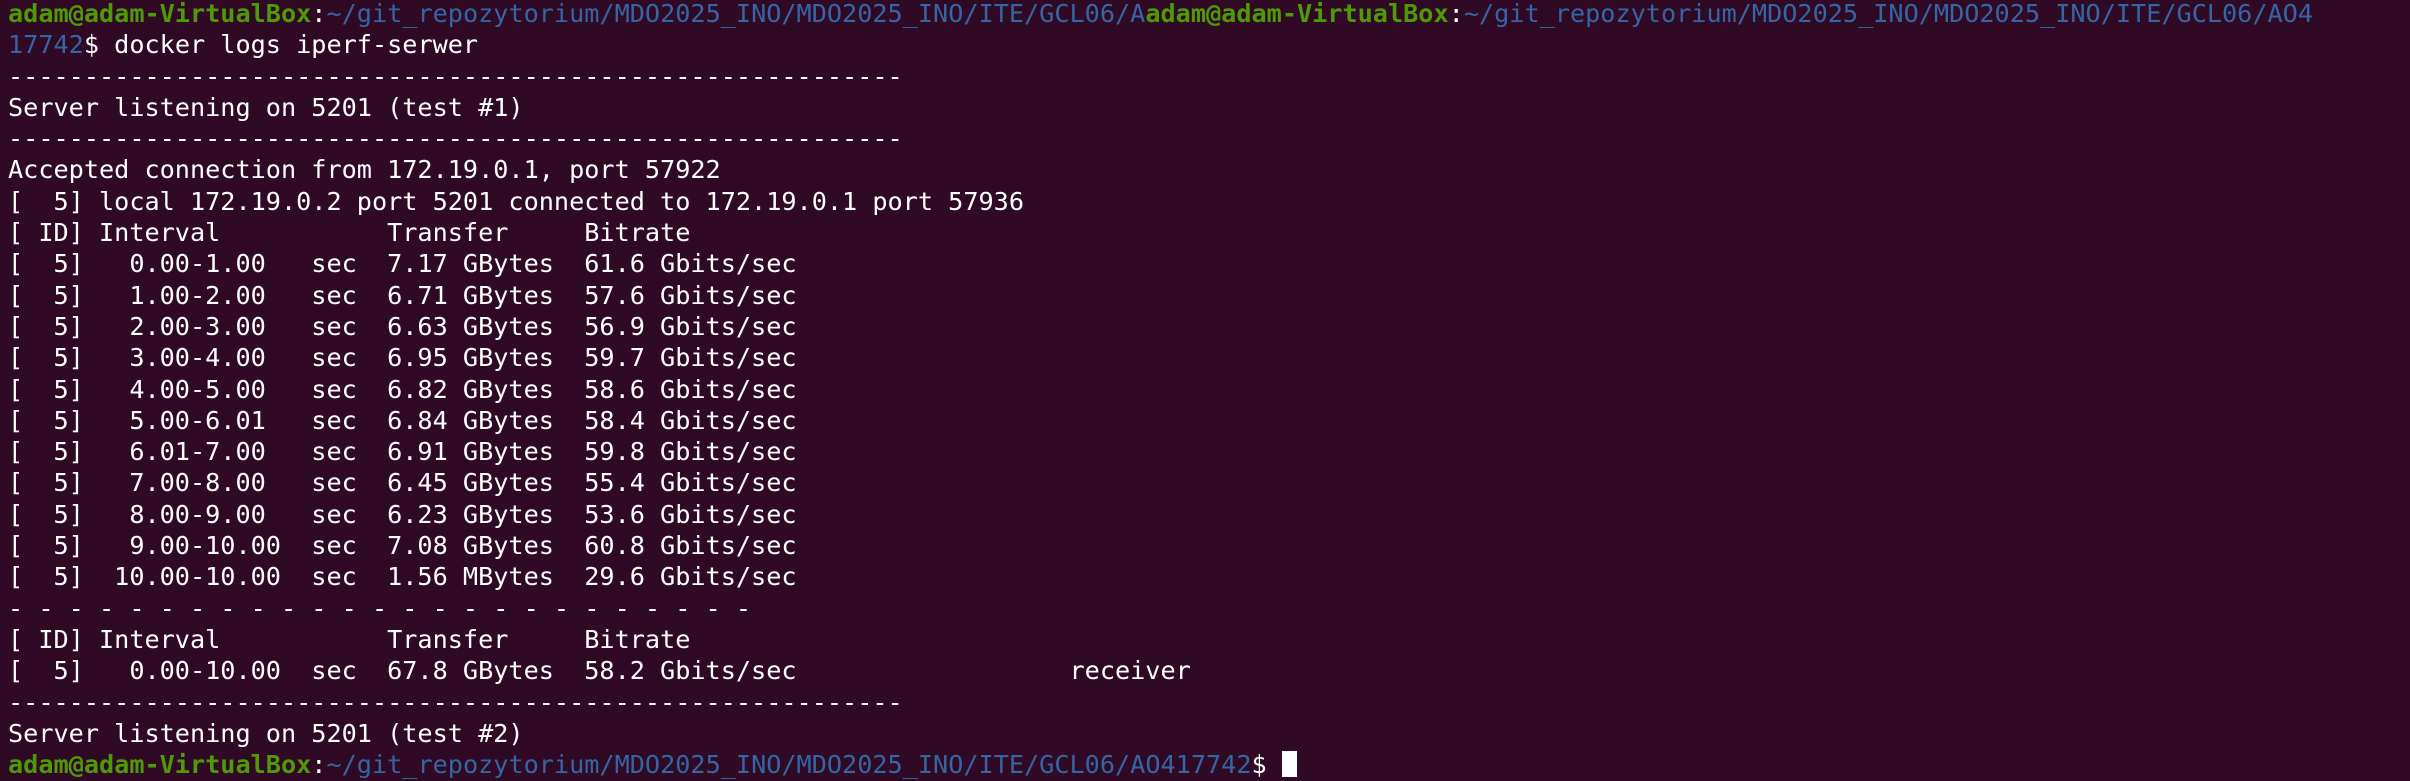 The height and width of the screenshot is (781, 2410). What do you see at coordinates (281, 45) in the screenshot?
I see `command-text: $ docker logs iperf-serwer` at bounding box center [281, 45].